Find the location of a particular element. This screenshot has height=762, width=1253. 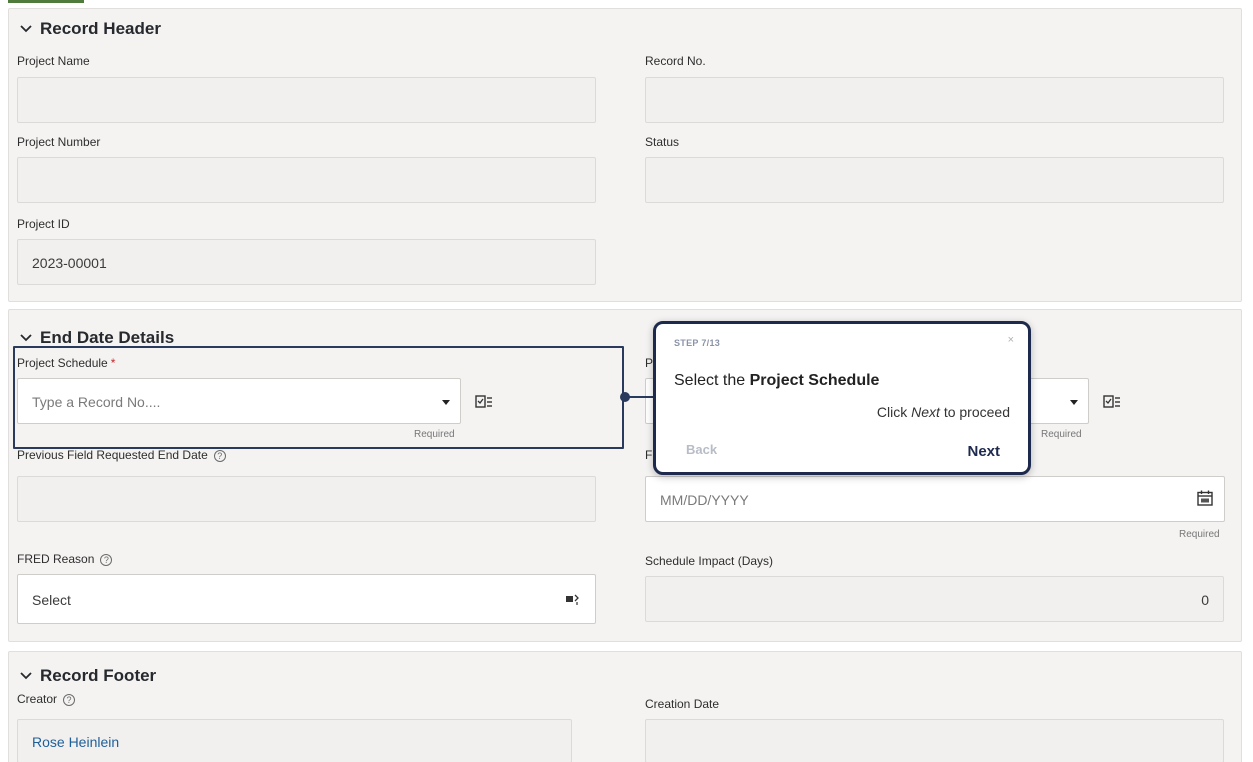

project-name-label: Project Name is located at coordinates (53, 61).